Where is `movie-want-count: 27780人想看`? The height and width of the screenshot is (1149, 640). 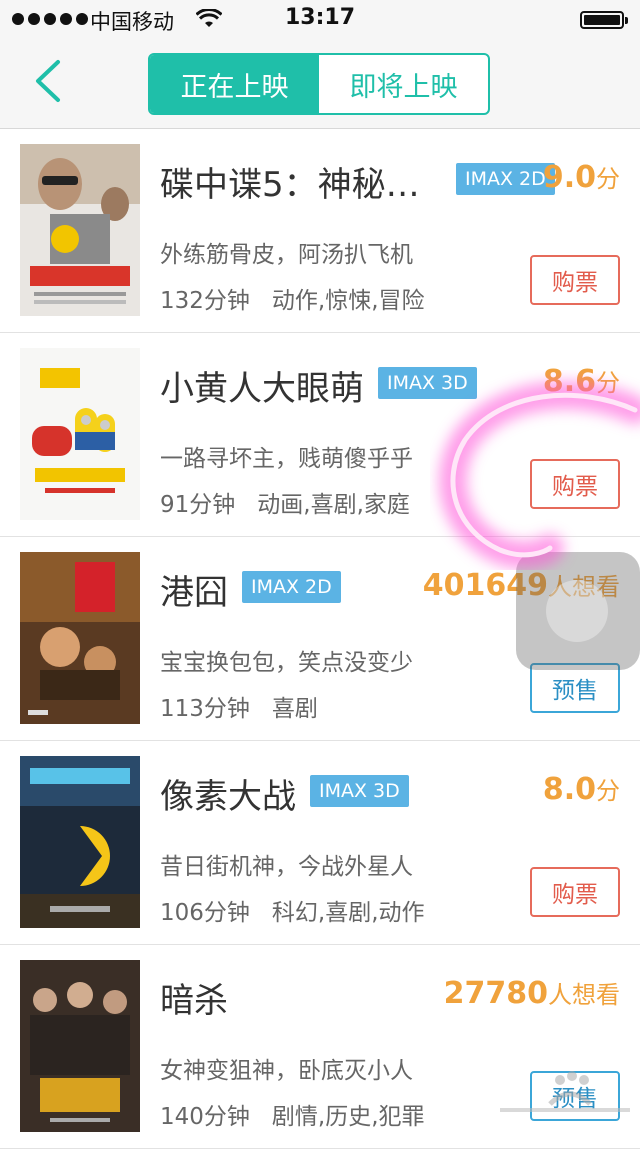
movie-want-count: 27780人想看 is located at coordinates (532, 993).